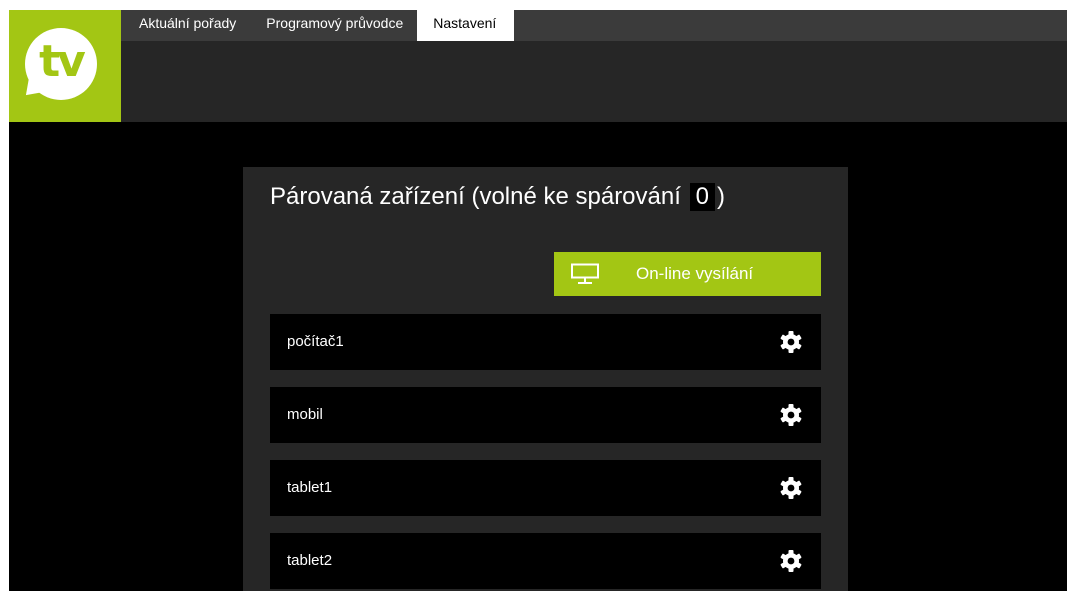 This screenshot has width=1067, height=591. I want to click on device-name: tablet2, so click(310, 560).